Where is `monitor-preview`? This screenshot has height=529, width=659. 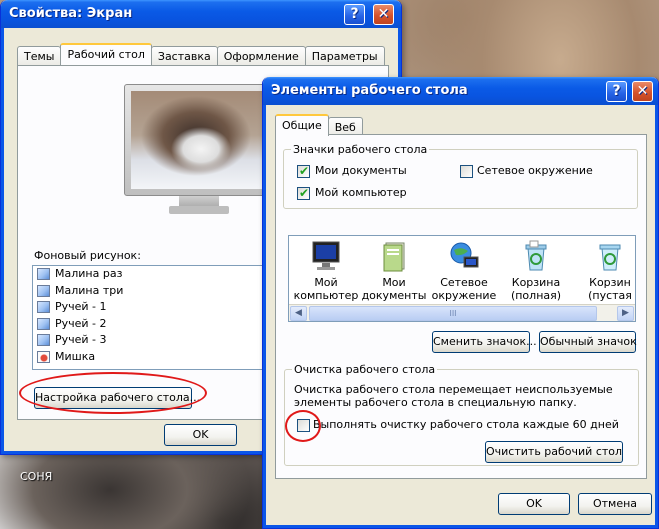
monitor-preview is located at coordinates (199, 149).